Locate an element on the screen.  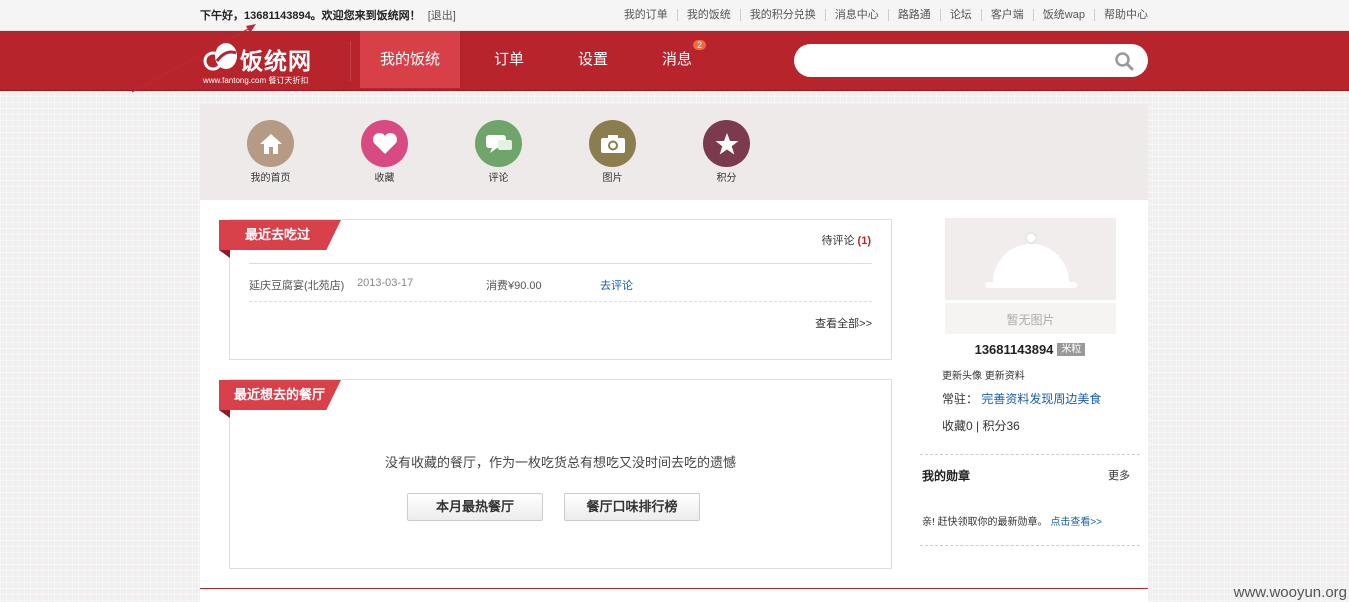
resident-link: 完善资料发现周边美食 is located at coordinates (1041, 399).